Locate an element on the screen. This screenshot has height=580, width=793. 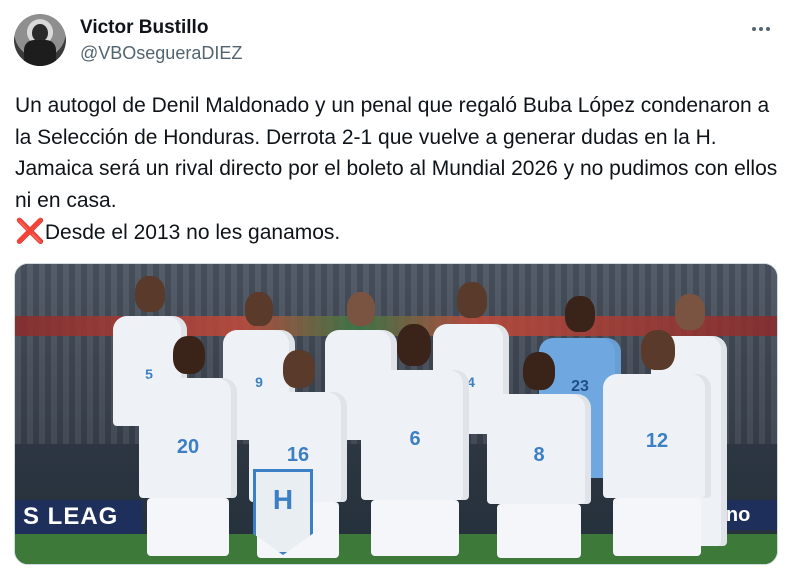
player-front-1: 20 is located at coordinates (188, 450).